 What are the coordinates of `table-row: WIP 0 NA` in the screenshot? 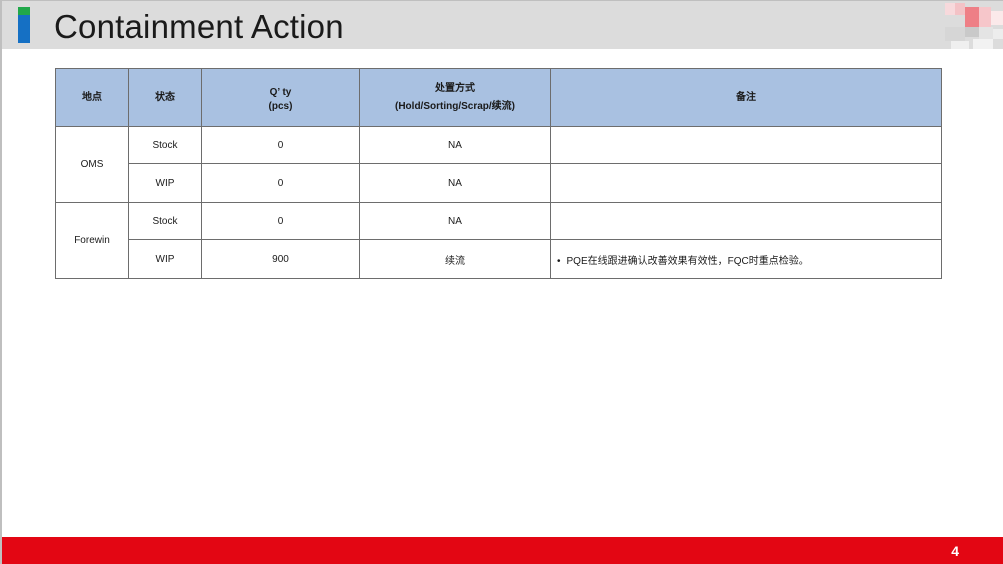 It's located at (499, 183).